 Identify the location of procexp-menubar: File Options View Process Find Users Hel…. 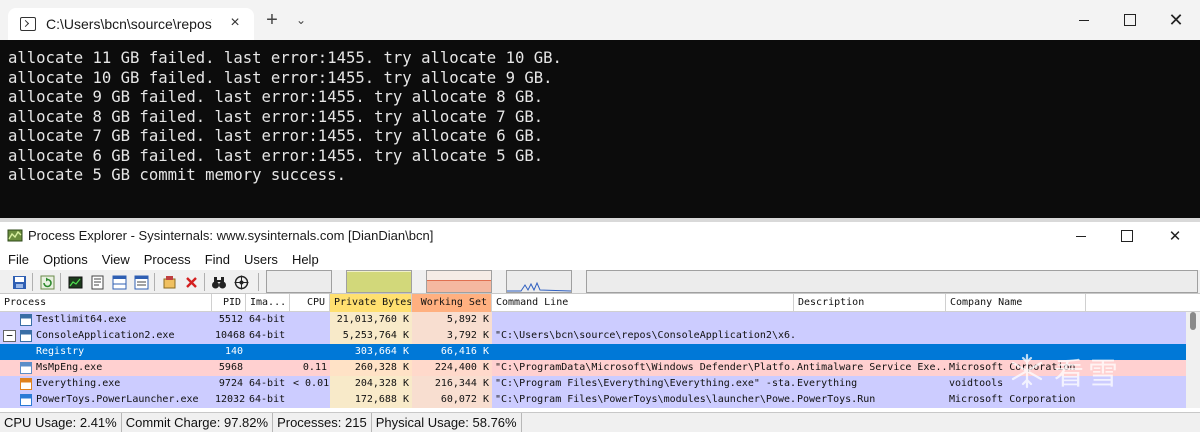
(600, 260).